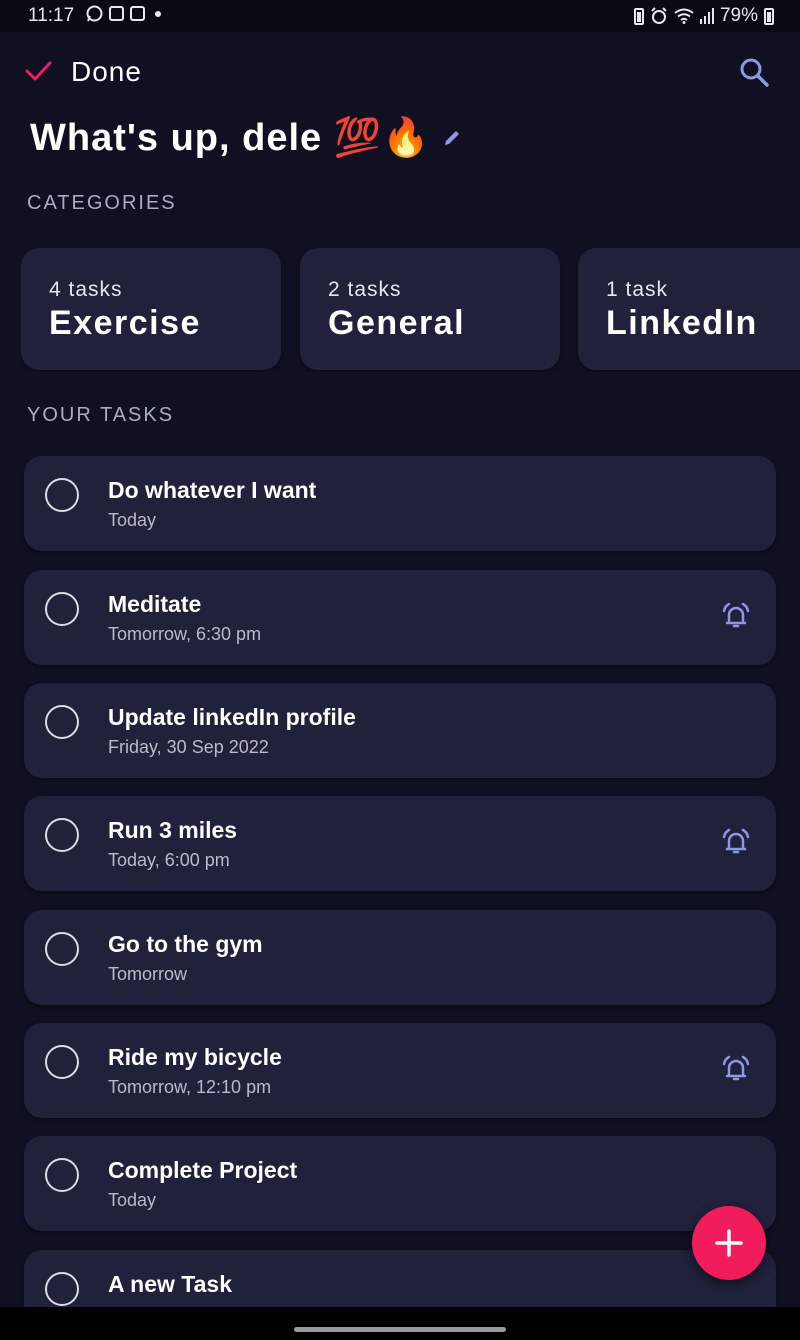 The height and width of the screenshot is (1340, 800). What do you see at coordinates (682, 323) in the screenshot?
I see `category-name: LinkedIn` at bounding box center [682, 323].